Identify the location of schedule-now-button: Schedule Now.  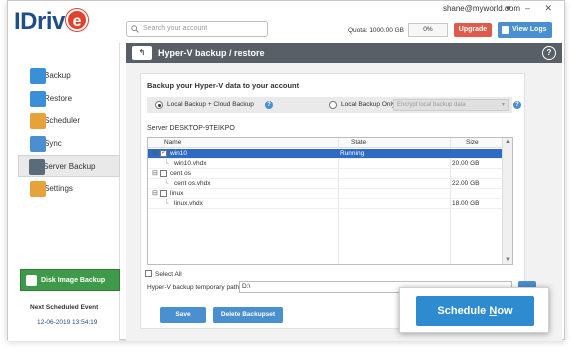
(475, 311).